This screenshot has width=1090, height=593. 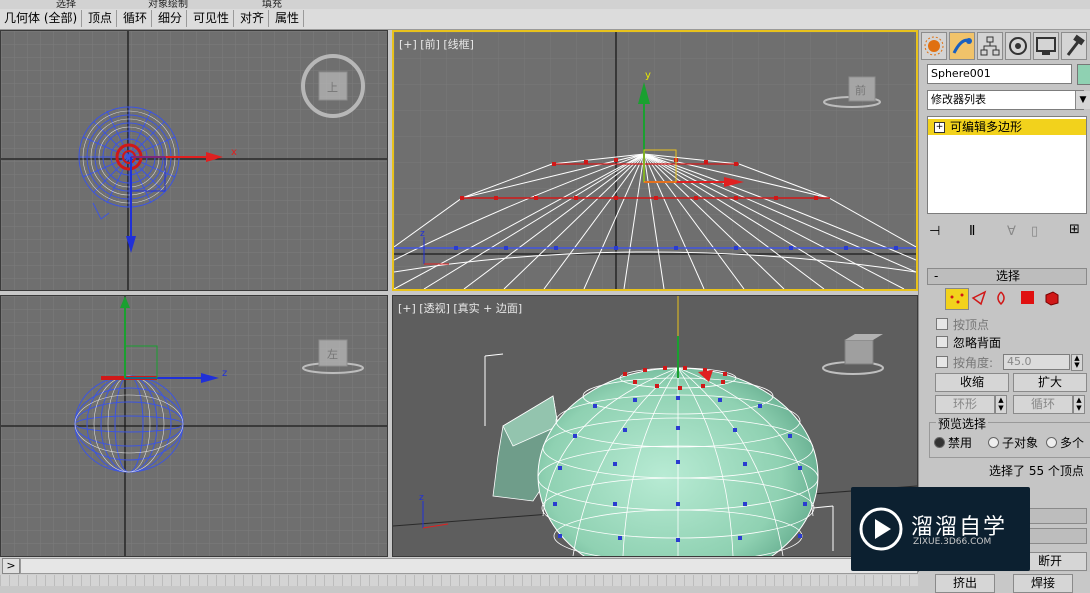 I want to click on toolbar-loop: 循环, so click(x=136, y=18).